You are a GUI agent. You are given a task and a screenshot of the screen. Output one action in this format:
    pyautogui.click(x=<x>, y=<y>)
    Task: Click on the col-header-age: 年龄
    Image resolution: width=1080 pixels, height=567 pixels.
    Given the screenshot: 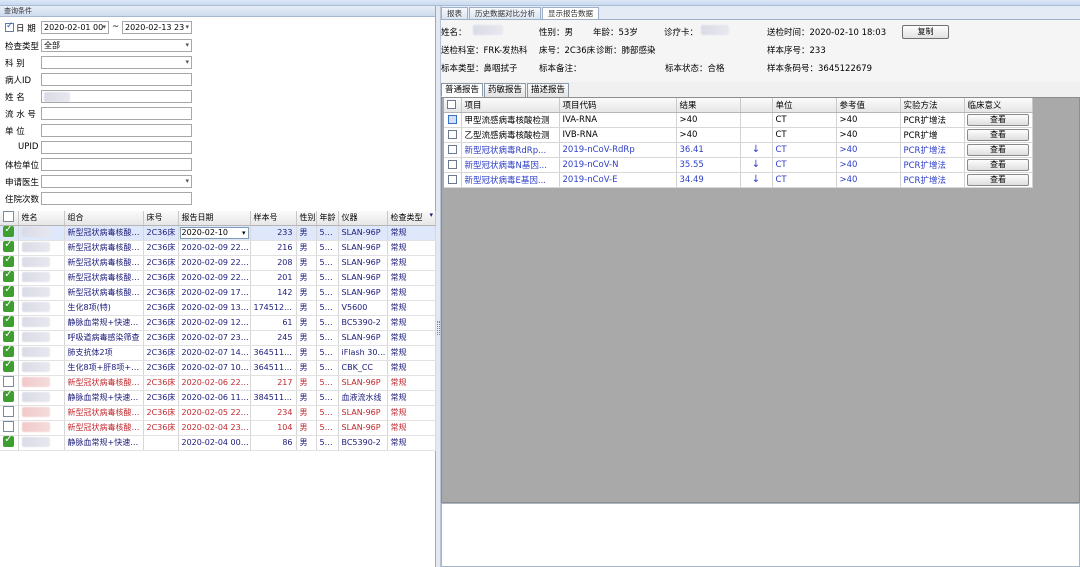 What is the action you would take?
    pyautogui.click(x=327, y=218)
    